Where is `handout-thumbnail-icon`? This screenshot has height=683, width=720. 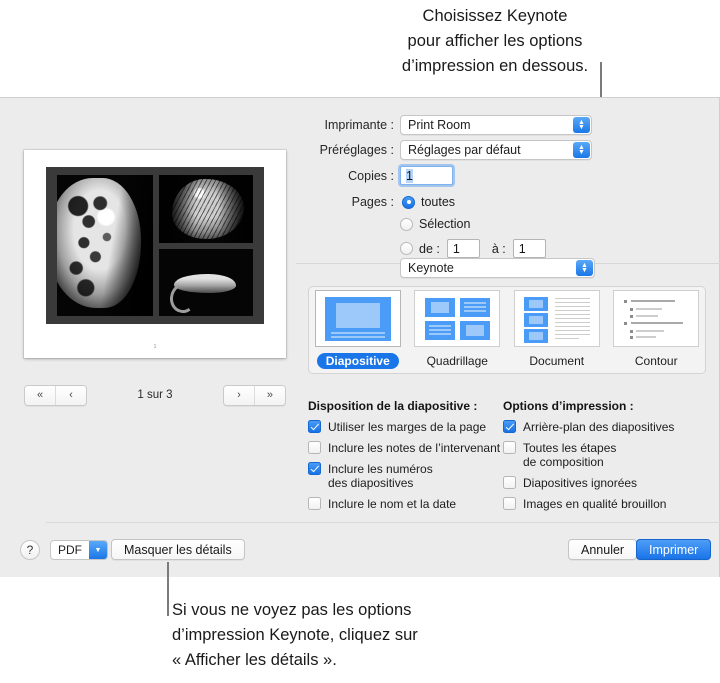
handout-thumbnail-icon is located at coordinates (556, 318).